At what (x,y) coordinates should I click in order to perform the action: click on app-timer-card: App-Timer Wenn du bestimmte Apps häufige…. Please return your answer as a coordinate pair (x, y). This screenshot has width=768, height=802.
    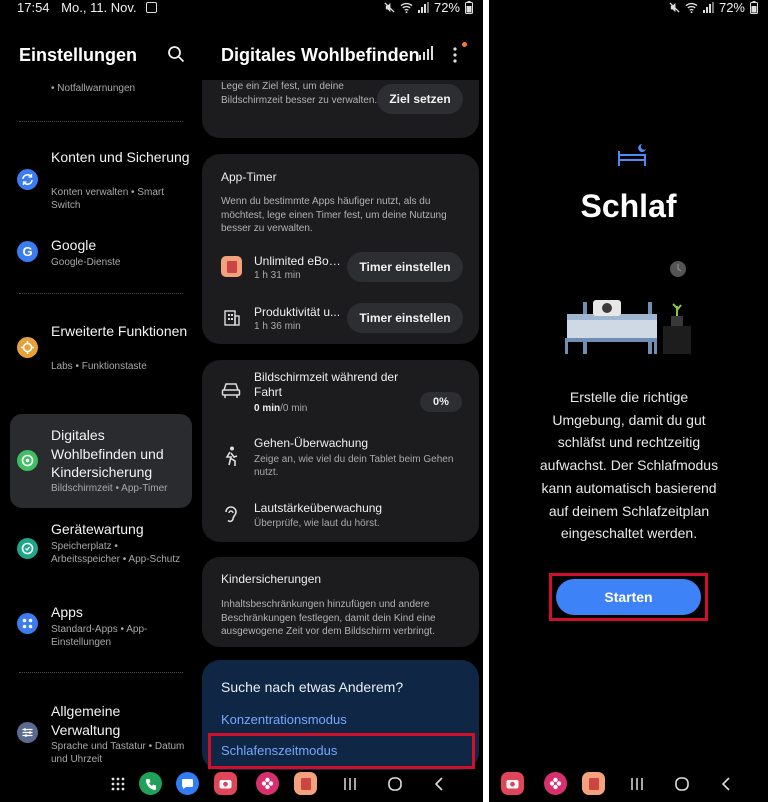
    Looking at the image, I should click on (340, 249).